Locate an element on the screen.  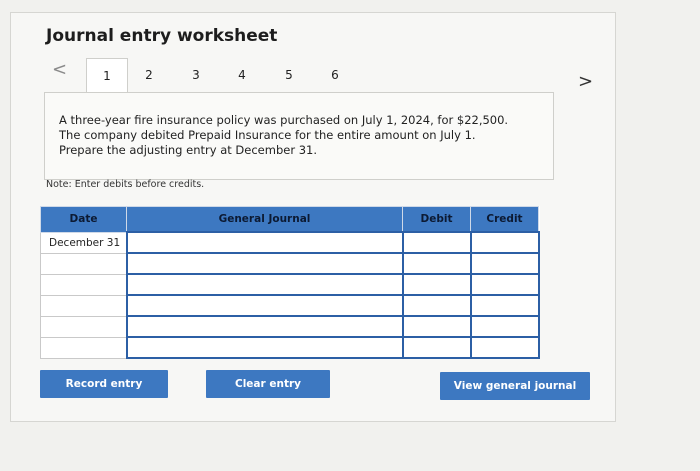
page-title: Journal entry worksheet is located at coordinates (162, 36).